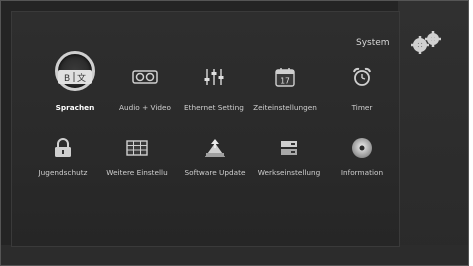  What do you see at coordinates (289, 148) in the screenshot?
I see `factory-reset-icon` at bounding box center [289, 148].